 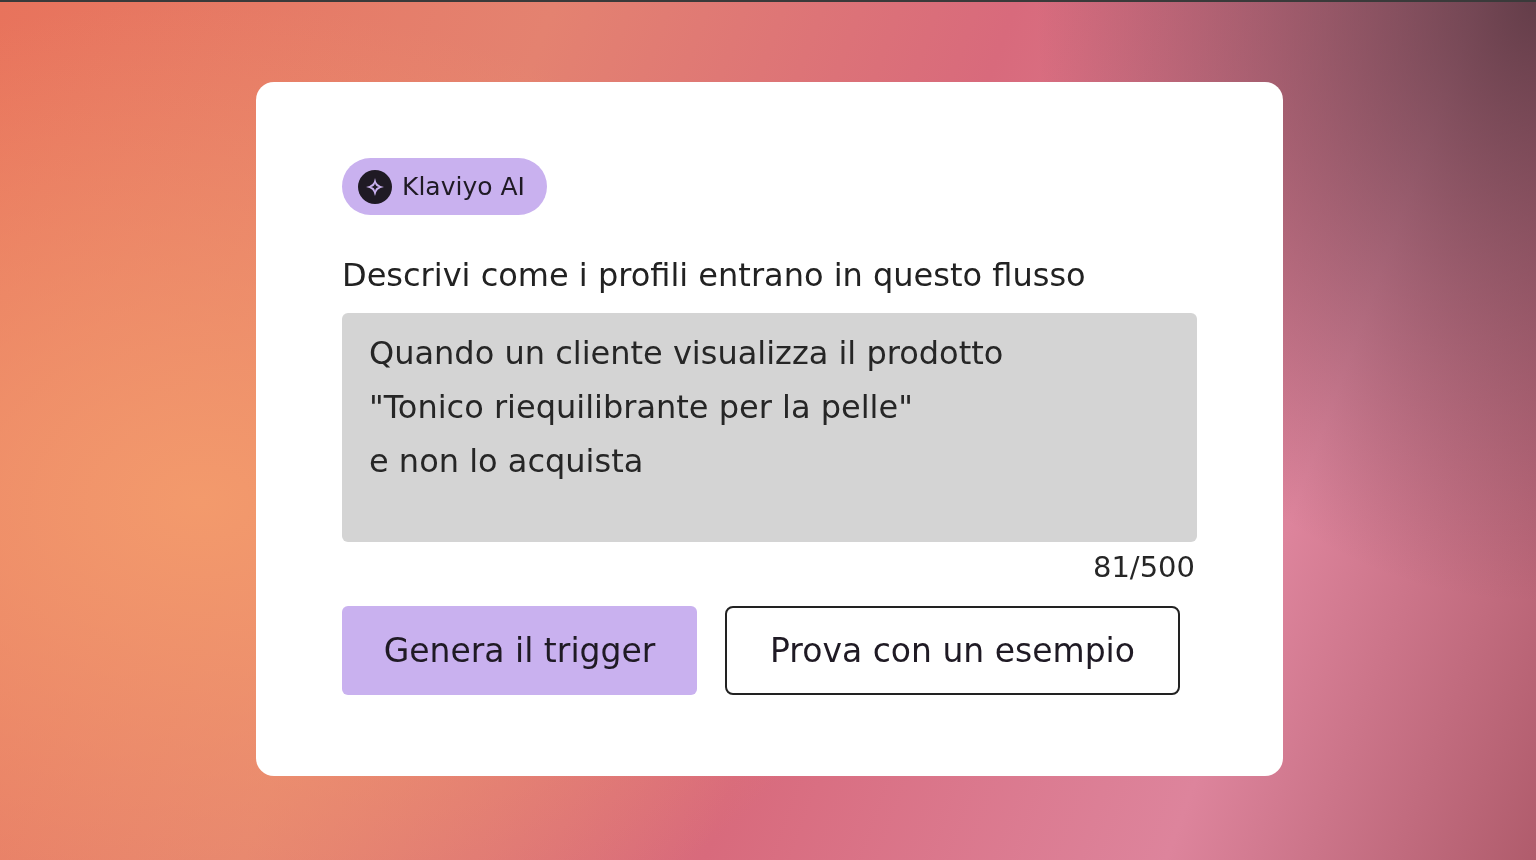 What do you see at coordinates (714, 275) in the screenshot?
I see `field-label: Descrivi come i profili entrano in questo flusso` at bounding box center [714, 275].